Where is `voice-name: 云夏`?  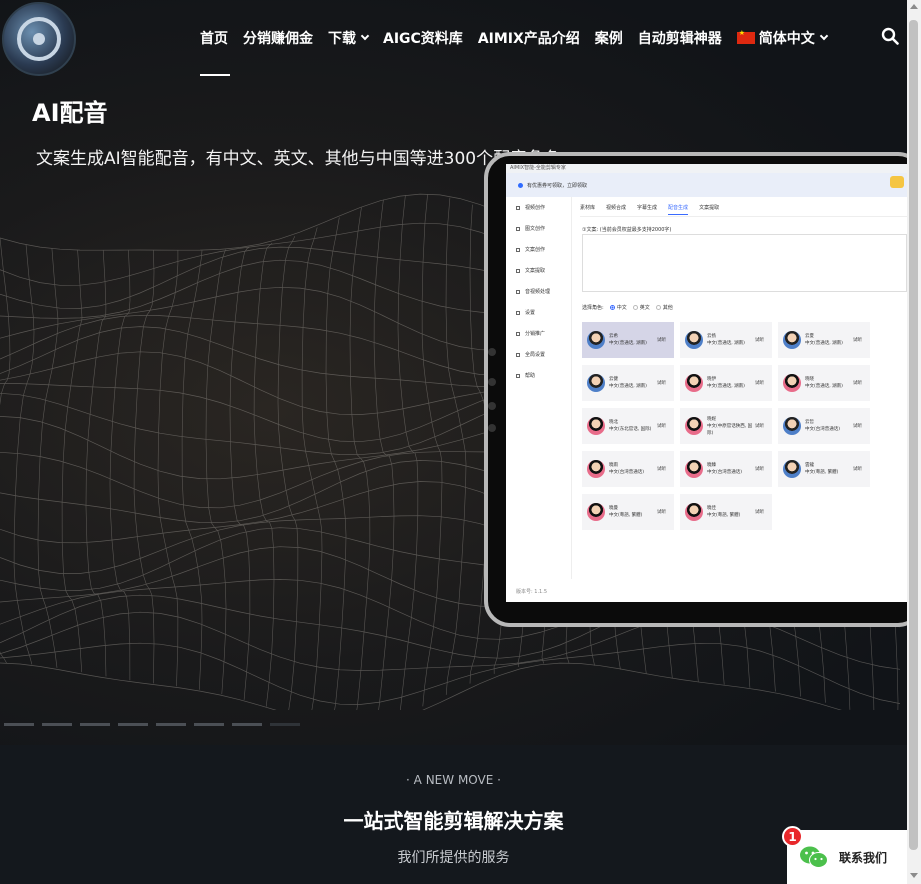
voice-name: 云夏 is located at coordinates (809, 336).